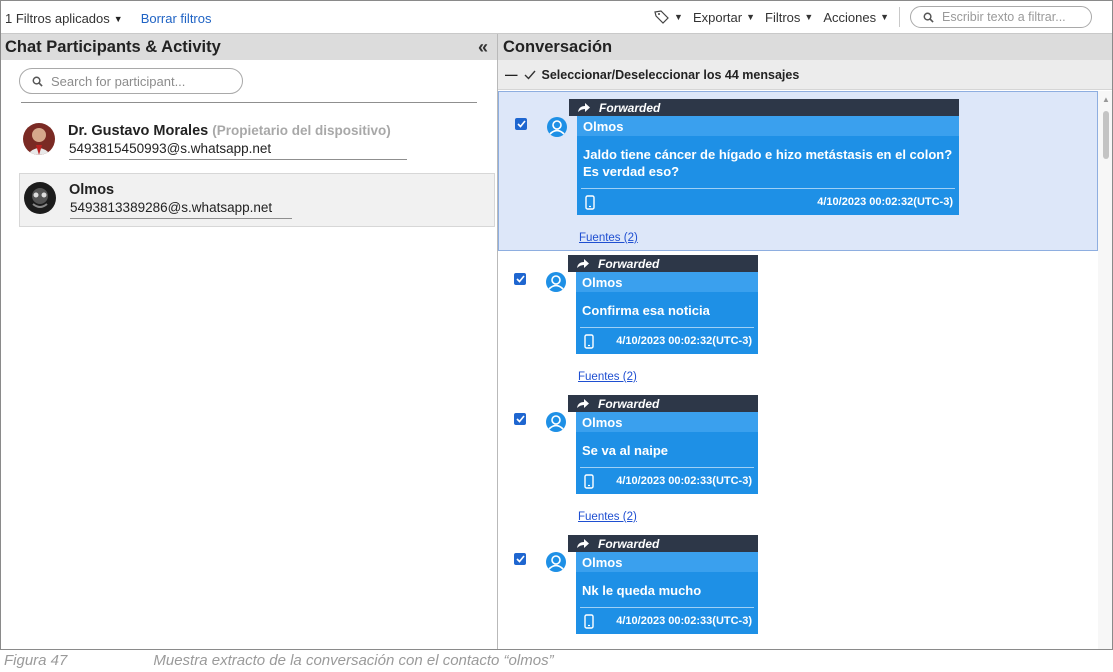 The image size is (1113, 672). I want to click on scroll-up-icon: ▲, so click(1106, 99).